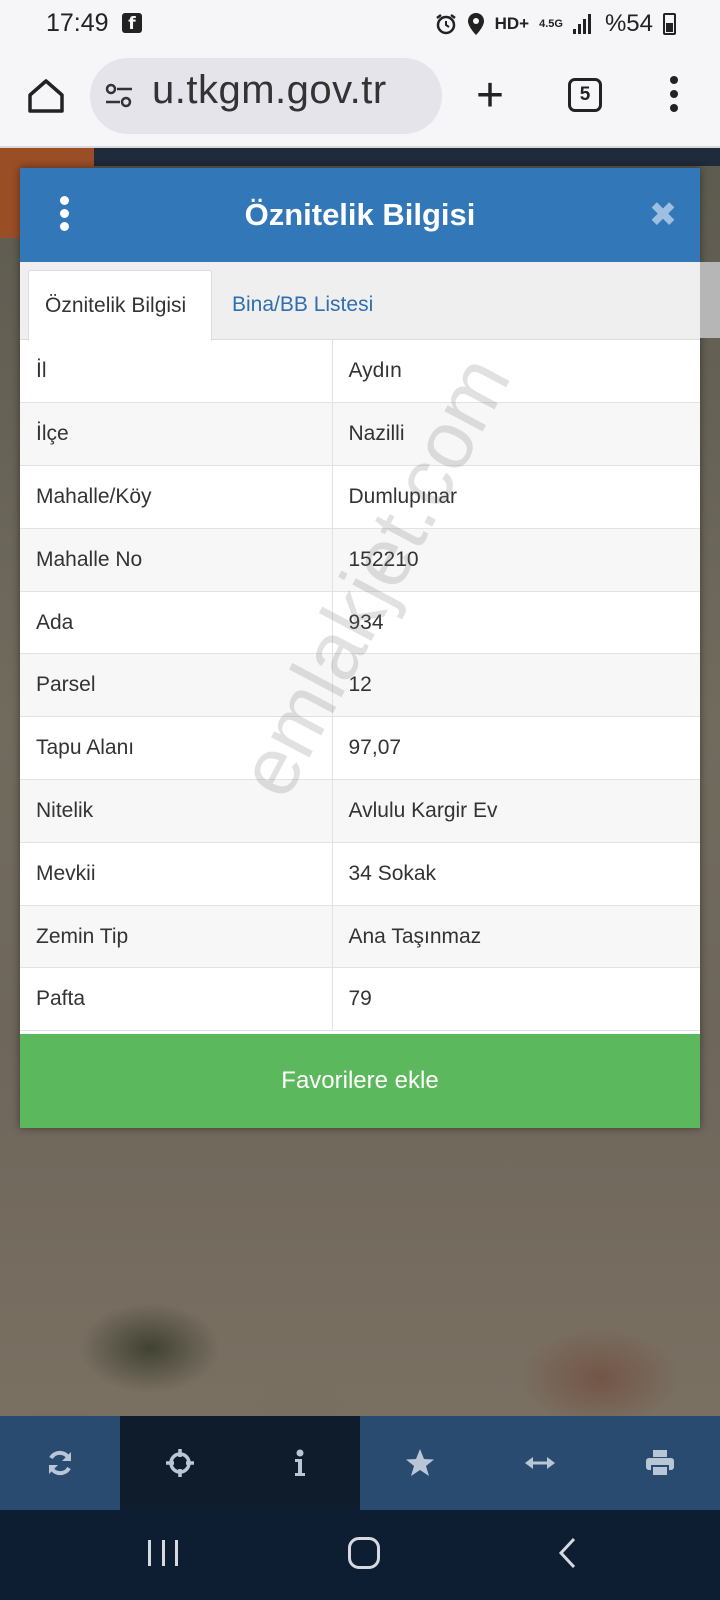 Image resolution: width=720 pixels, height=1600 pixels. What do you see at coordinates (407, 157) in the screenshot?
I see `map-overlay-strip` at bounding box center [407, 157].